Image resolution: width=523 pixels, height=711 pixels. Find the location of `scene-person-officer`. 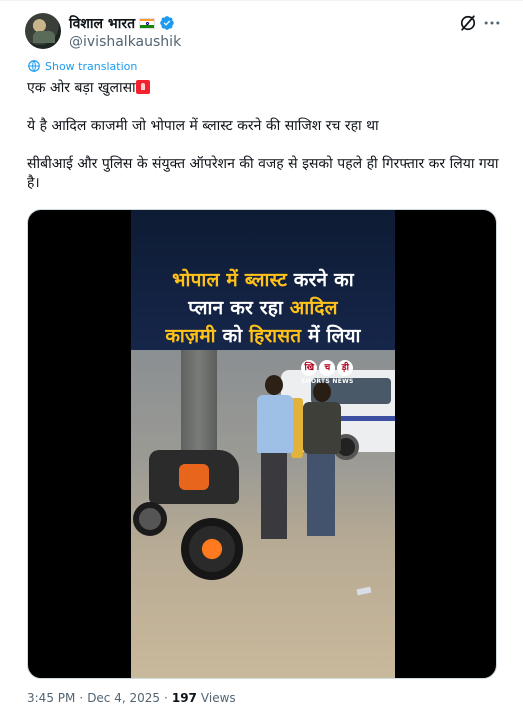

scene-person-officer is located at coordinates (275, 460).